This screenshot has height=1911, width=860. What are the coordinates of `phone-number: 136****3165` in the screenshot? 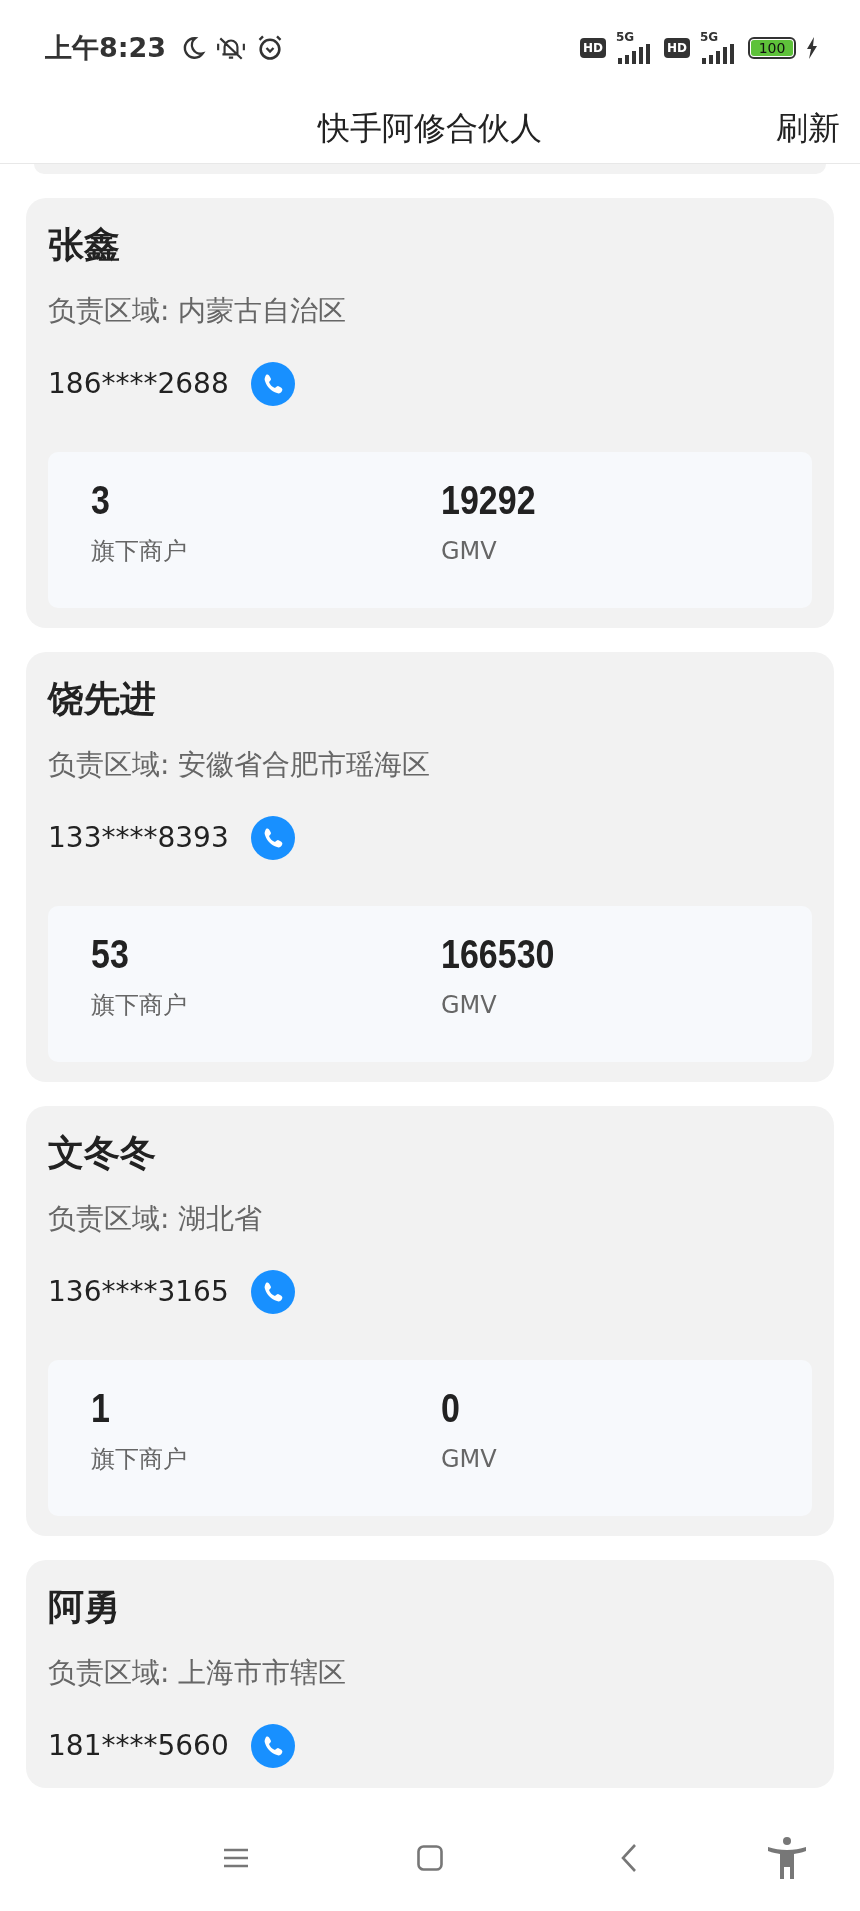 It's located at (138, 1292).